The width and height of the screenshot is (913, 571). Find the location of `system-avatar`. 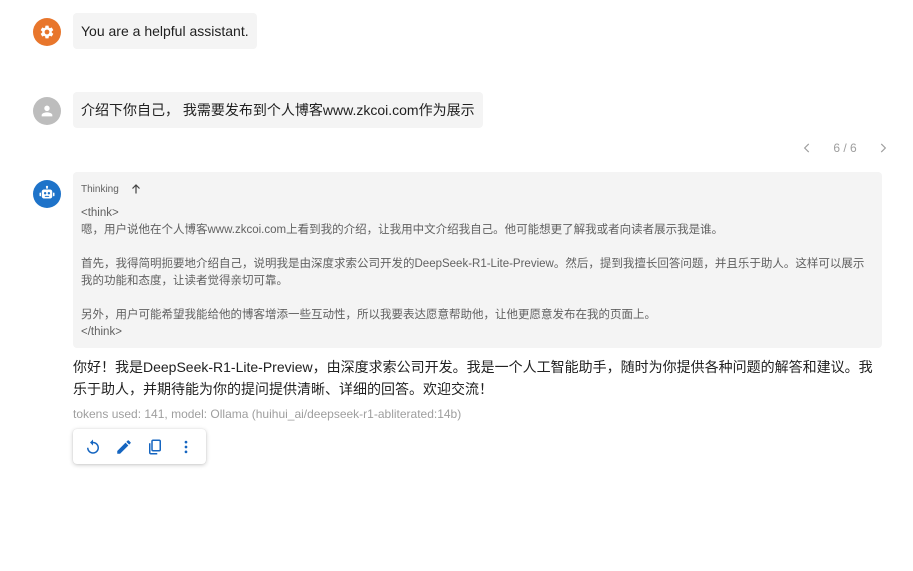

system-avatar is located at coordinates (47, 32).